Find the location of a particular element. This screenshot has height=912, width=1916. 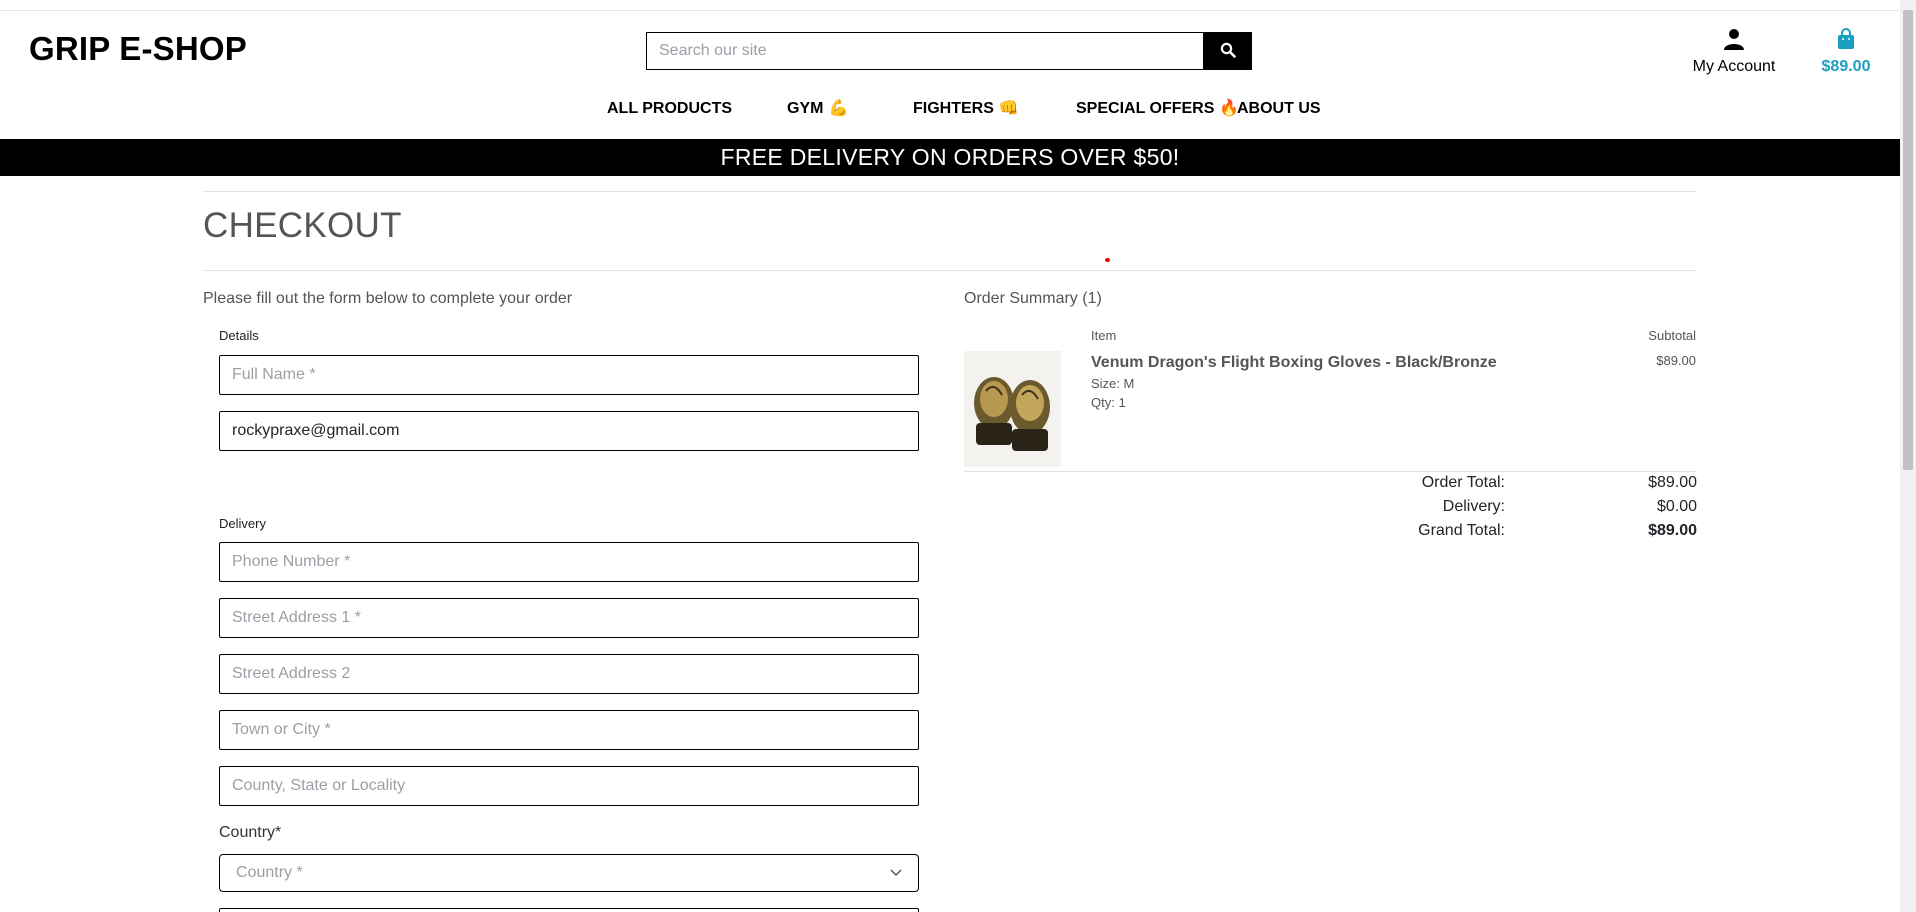

product-qty: Qty: 1 is located at coordinates (1108, 402).